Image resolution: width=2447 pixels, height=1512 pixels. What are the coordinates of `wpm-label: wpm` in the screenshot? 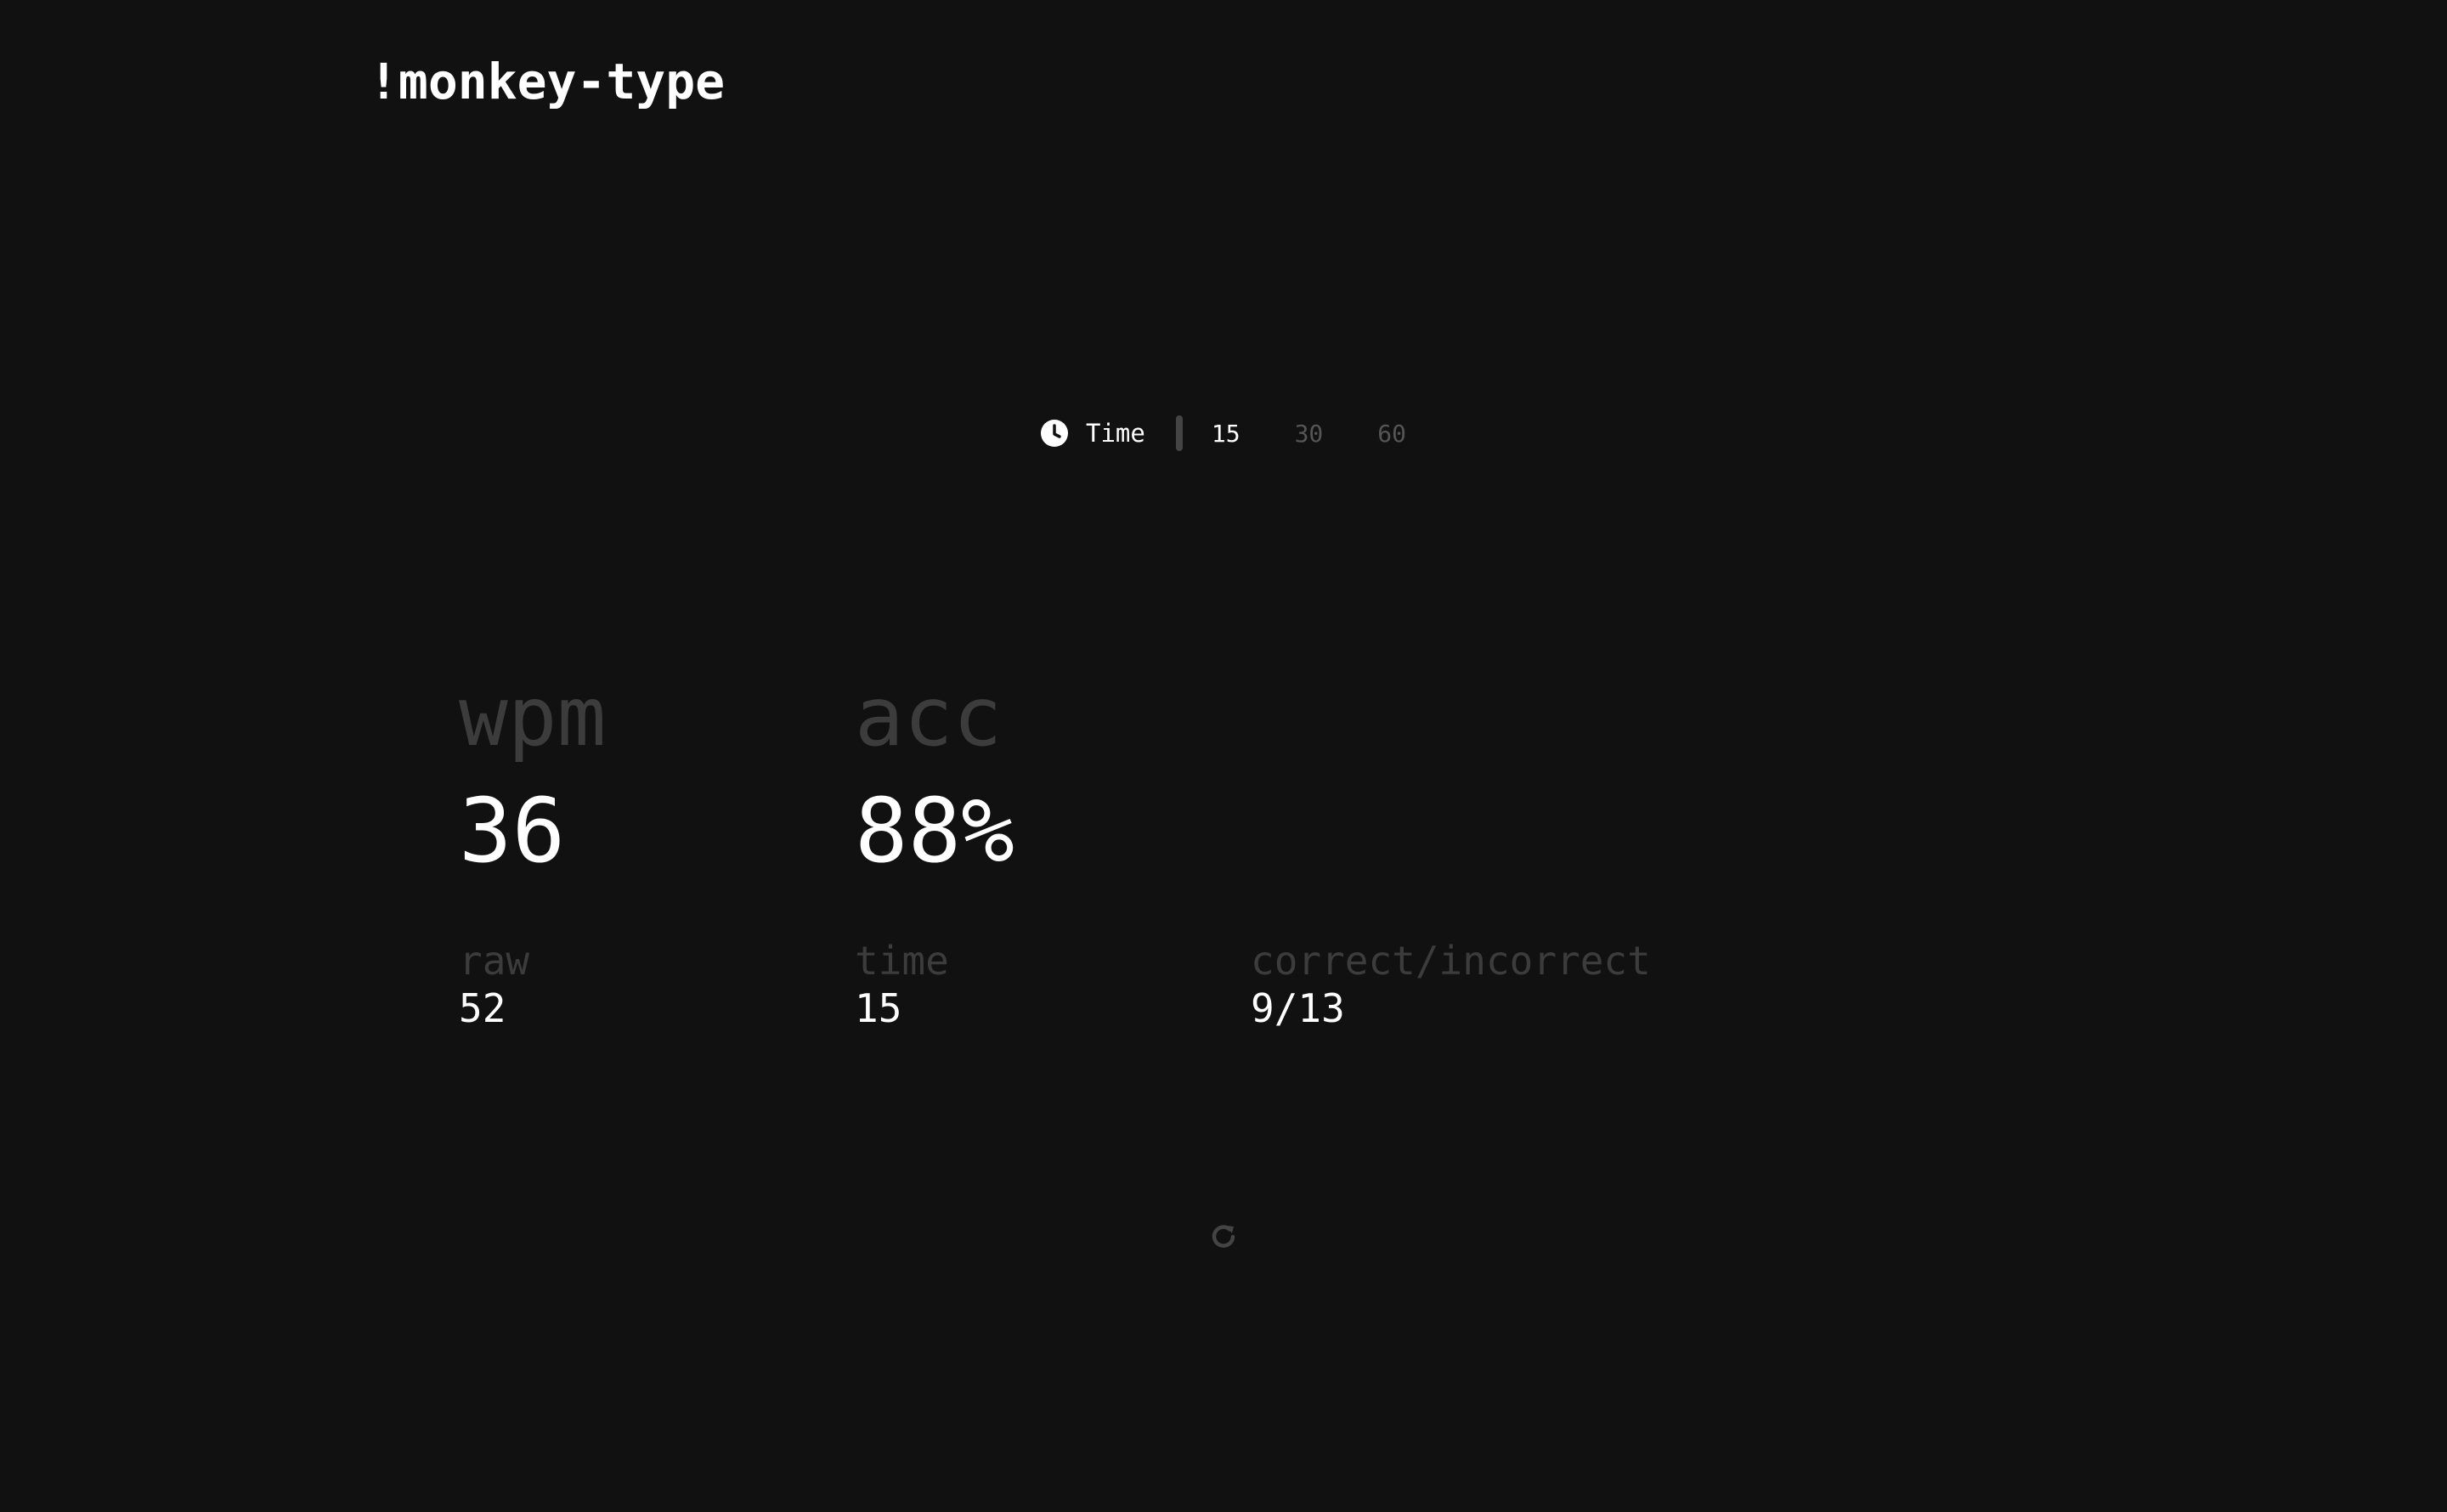 It's located at (533, 716).